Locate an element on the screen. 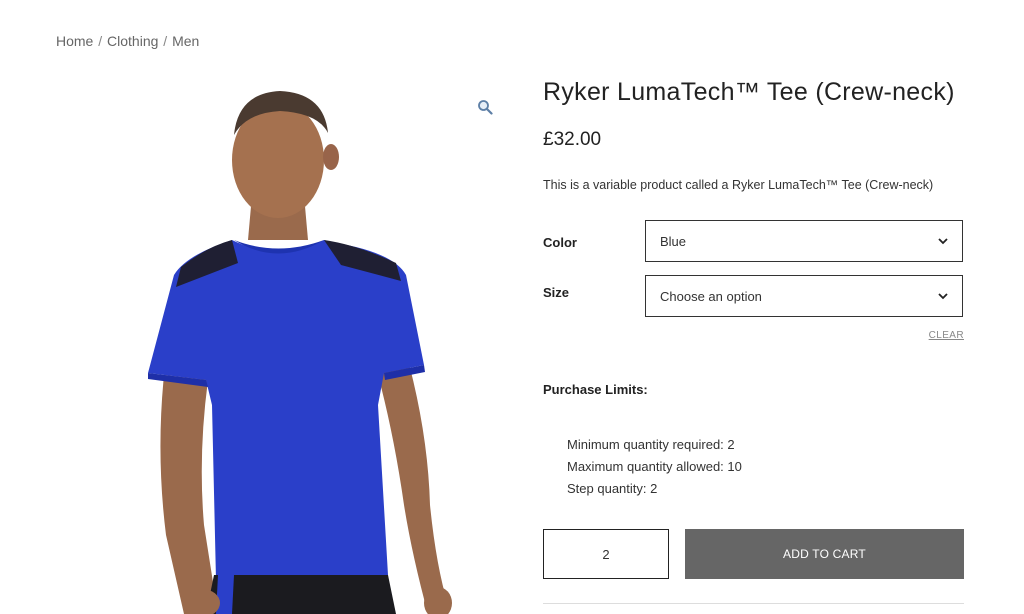 The width and height of the screenshot is (1024, 614). size-select-value: Choose an option is located at coordinates (711, 296).